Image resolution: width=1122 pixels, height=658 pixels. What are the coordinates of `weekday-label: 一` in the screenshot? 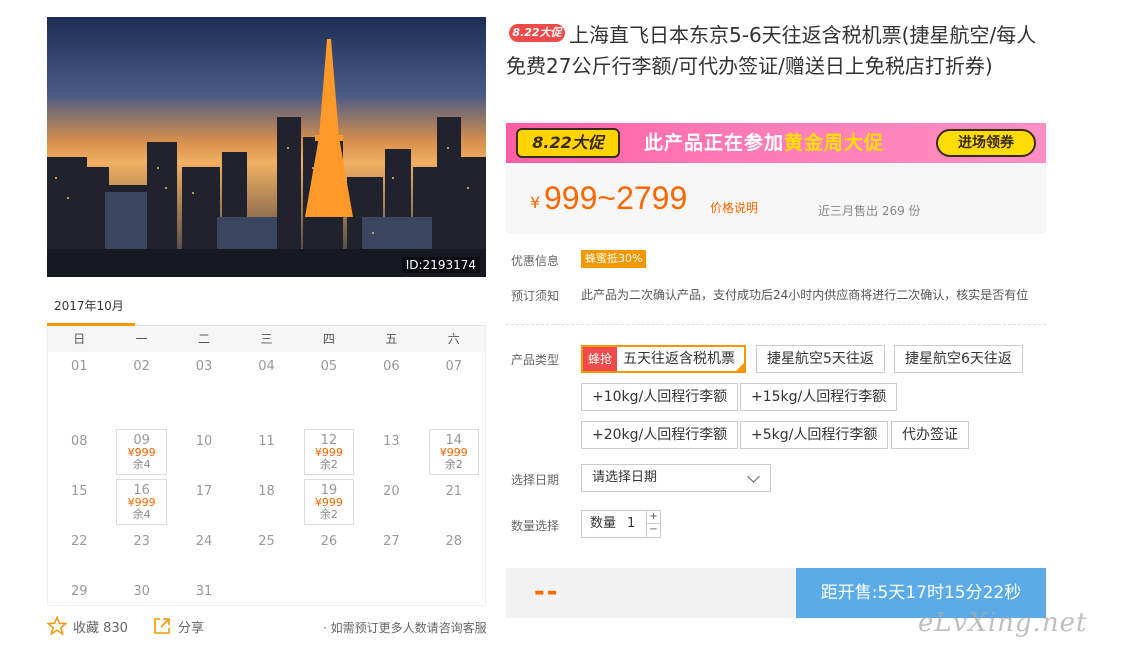 It's located at (141, 339).